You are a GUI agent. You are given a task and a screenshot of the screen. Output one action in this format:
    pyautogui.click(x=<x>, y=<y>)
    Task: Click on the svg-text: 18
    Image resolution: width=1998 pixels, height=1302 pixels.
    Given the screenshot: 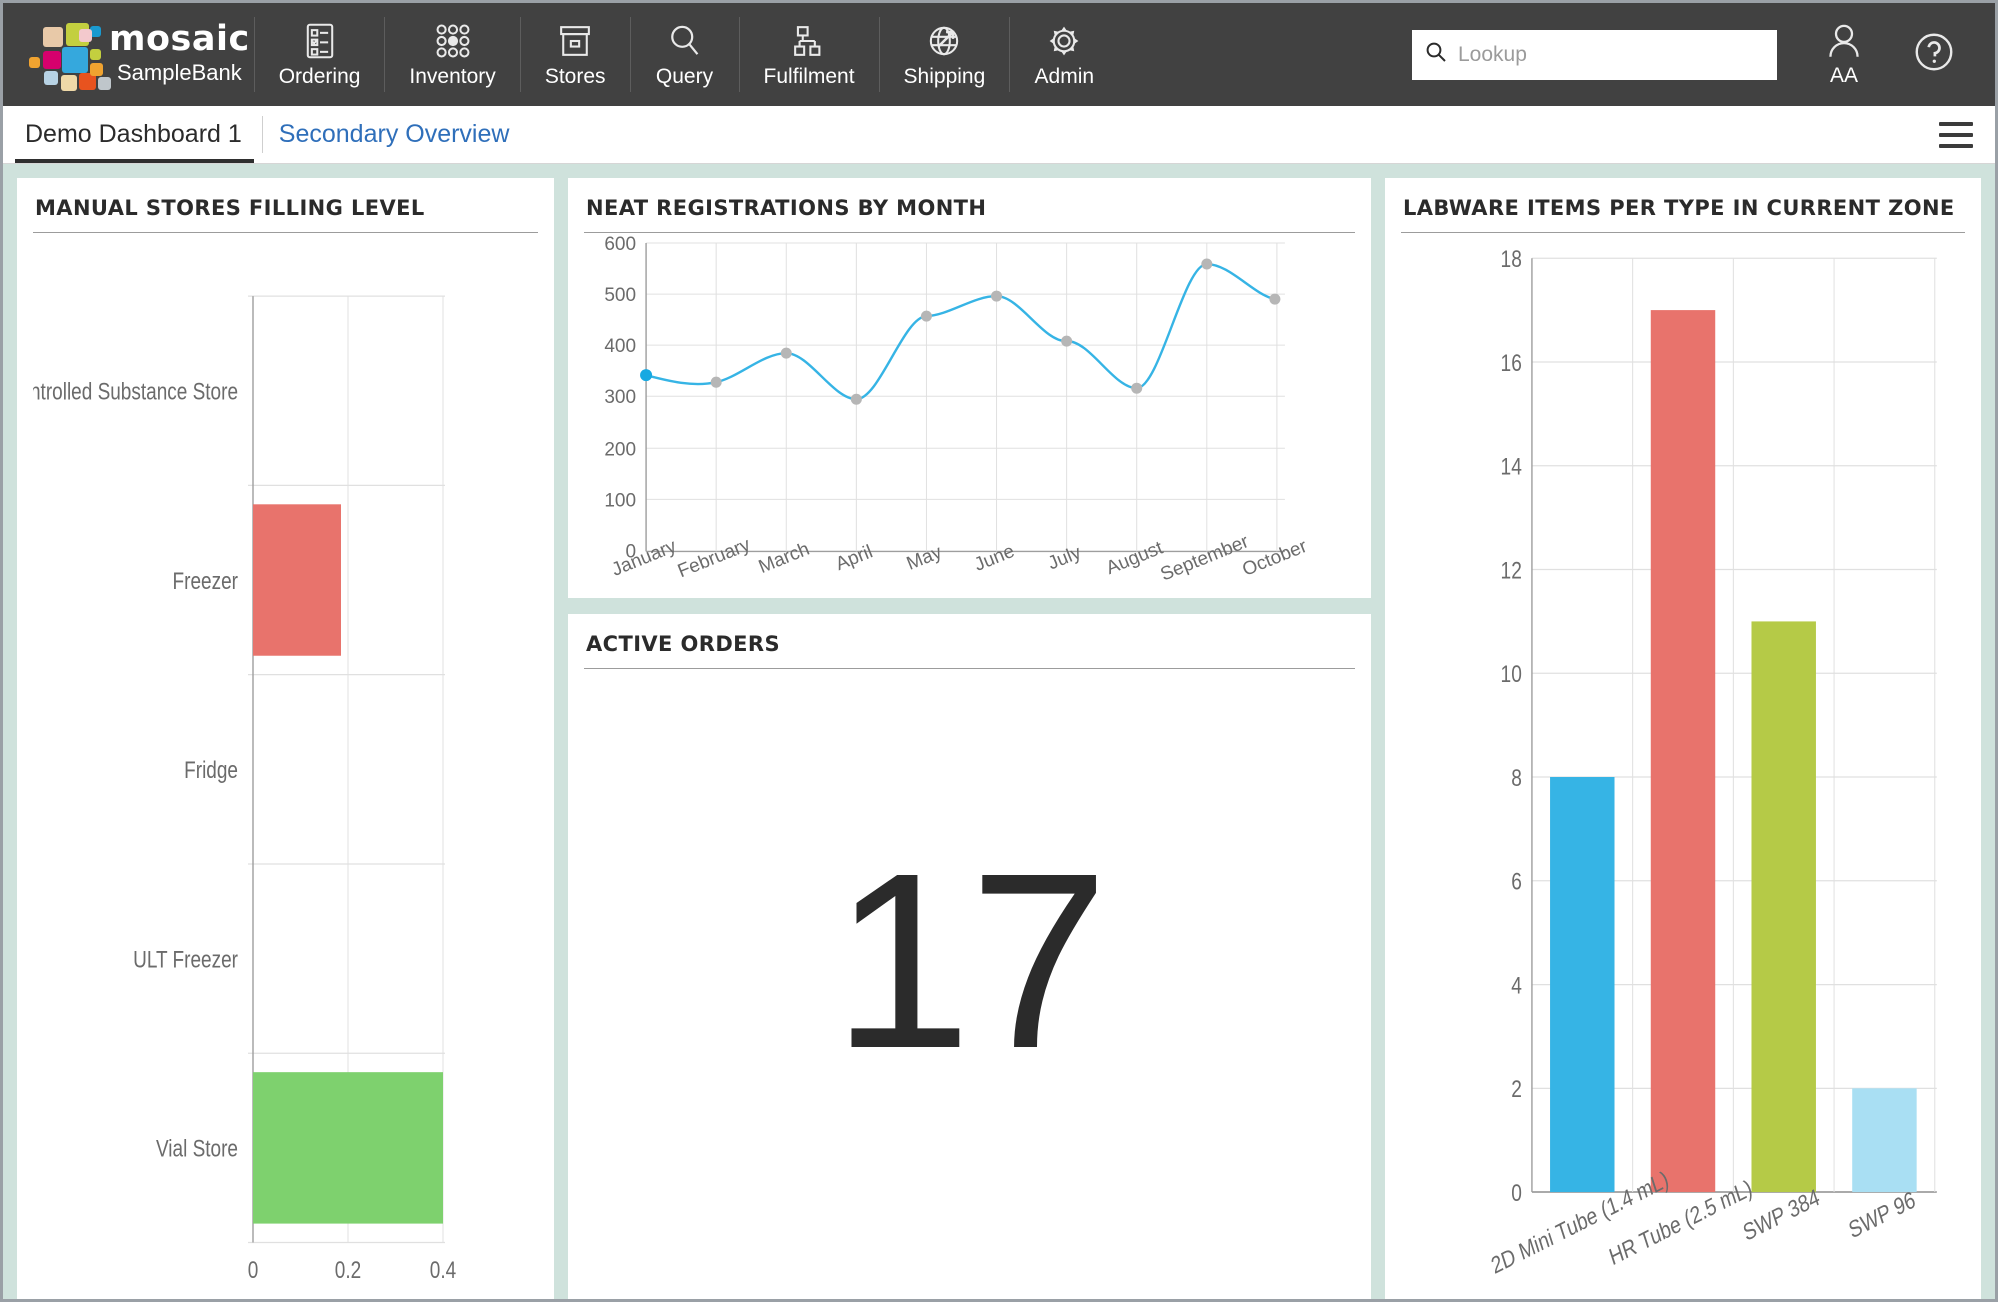 What is the action you would take?
    pyautogui.click(x=1511, y=259)
    